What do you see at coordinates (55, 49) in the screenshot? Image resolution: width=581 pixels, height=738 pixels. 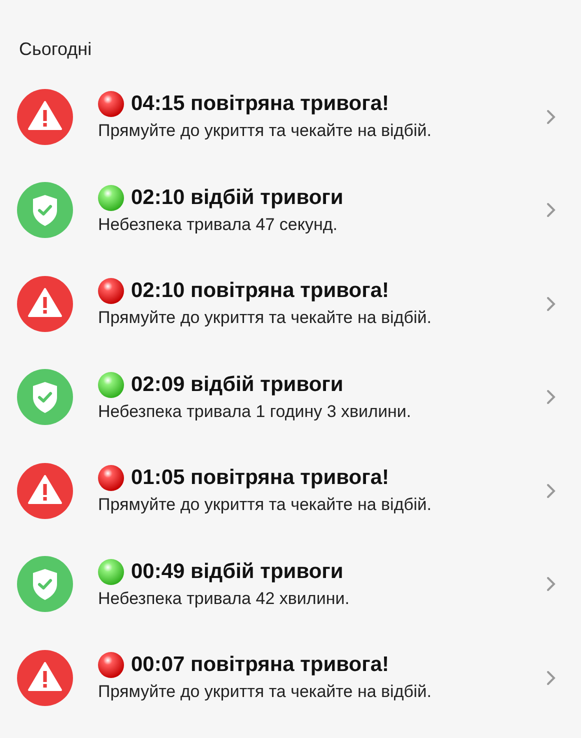 I see `section-title: Сьогодні` at bounding box center [55, 49].